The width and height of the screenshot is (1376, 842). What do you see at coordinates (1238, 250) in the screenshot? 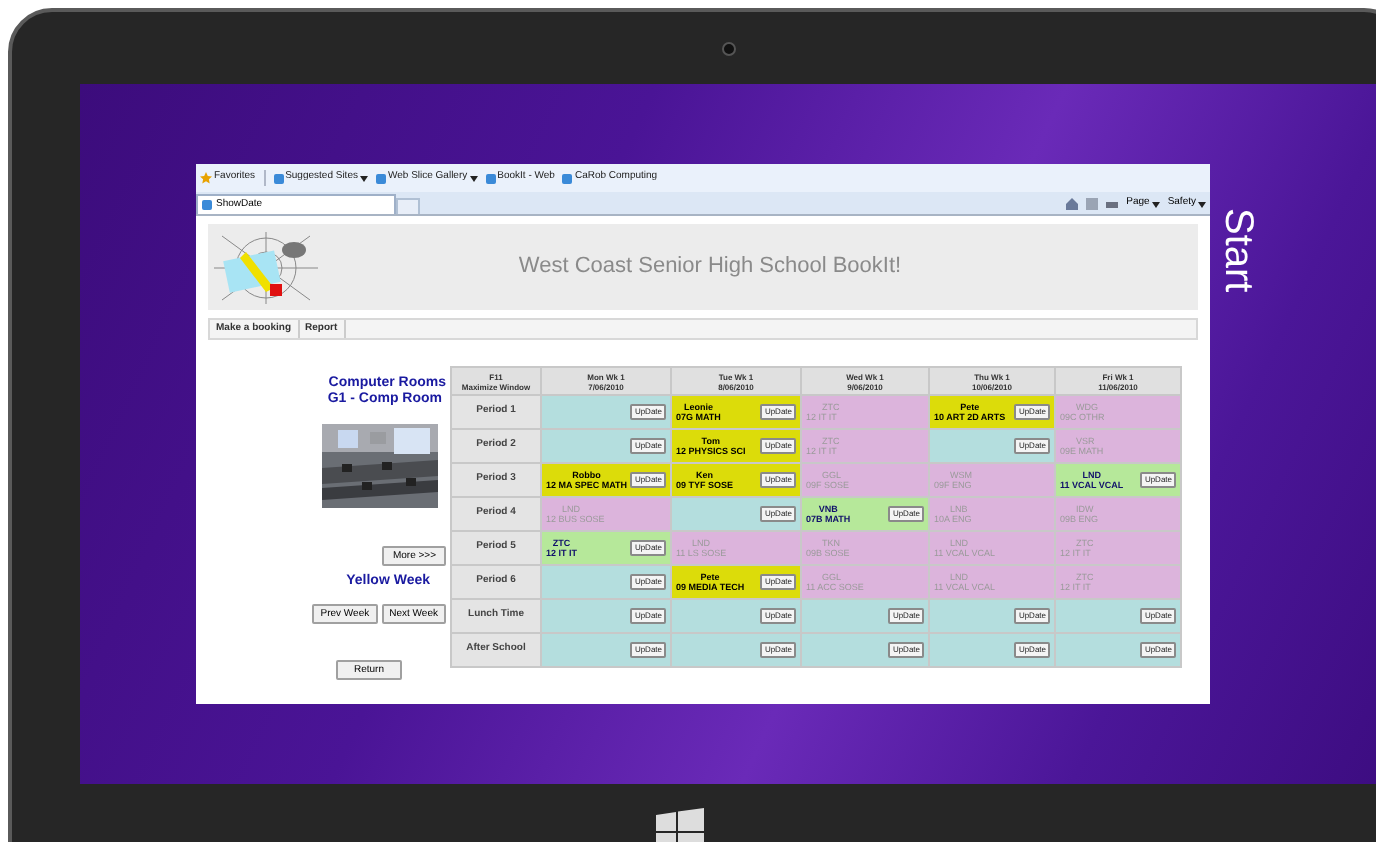
I see `start-label: Start` at bounding box center [1238, 250].